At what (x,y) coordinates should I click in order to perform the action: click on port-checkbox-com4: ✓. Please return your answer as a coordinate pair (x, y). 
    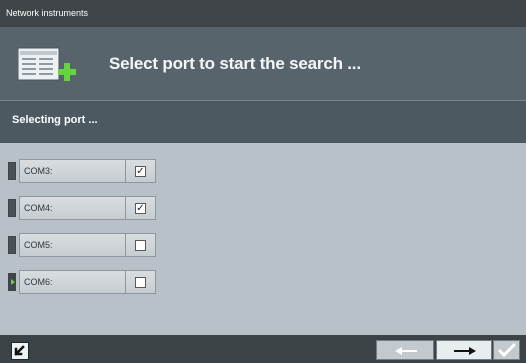
    Looking at the image, I should click on (140, 208).